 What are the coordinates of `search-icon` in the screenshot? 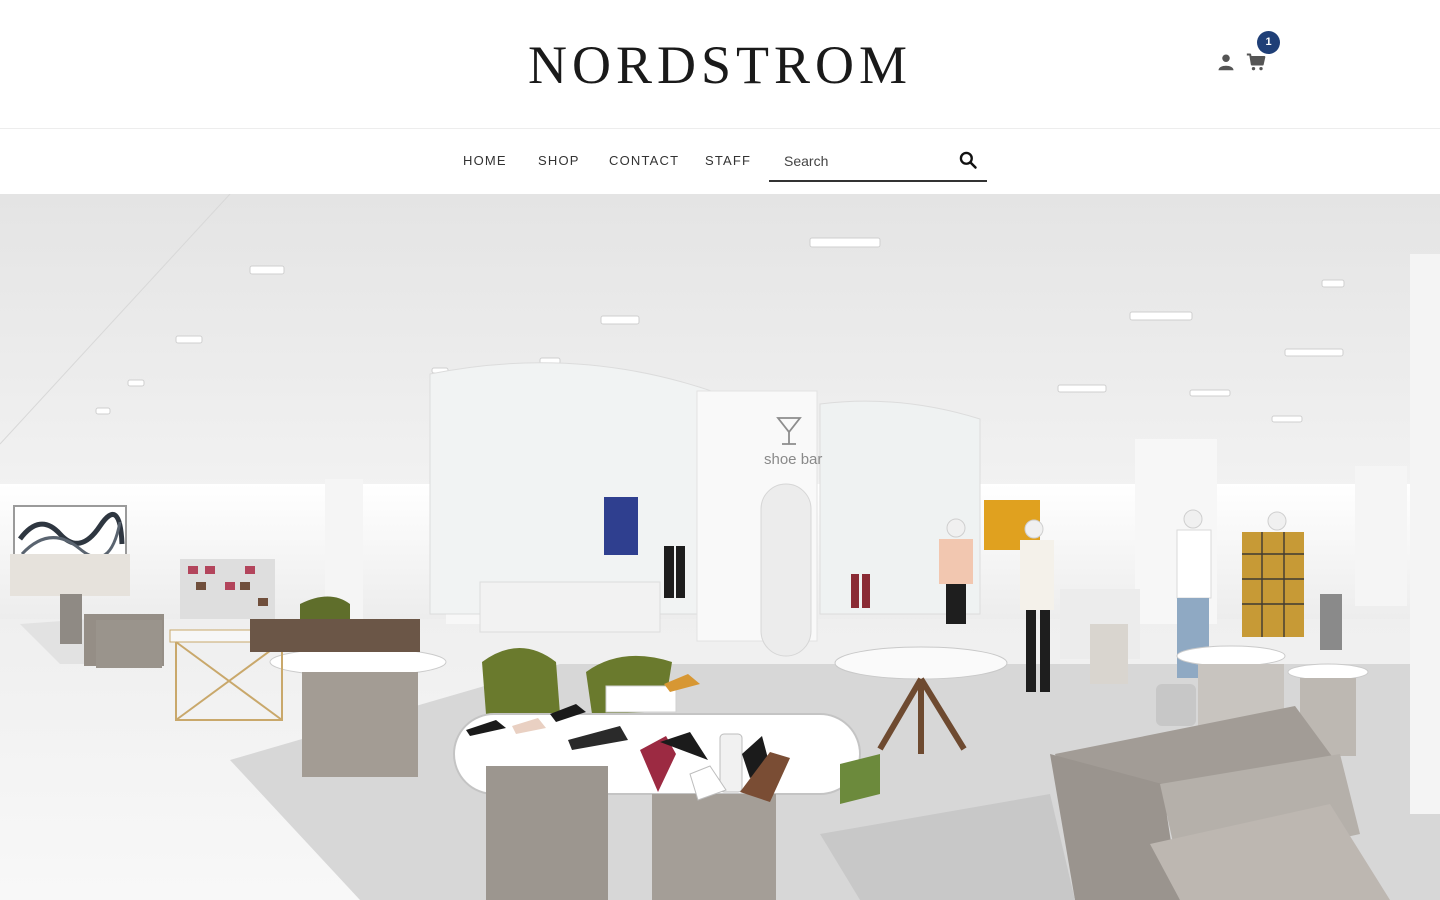 It's located at (968, 160).